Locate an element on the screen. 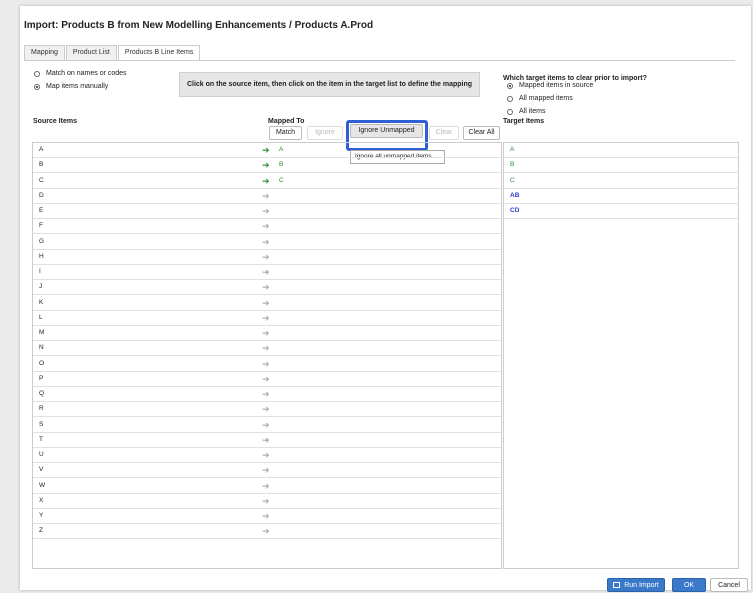 This screenshot has height=593, width=753. source-item-label: D is located at coordinates (41, 195).